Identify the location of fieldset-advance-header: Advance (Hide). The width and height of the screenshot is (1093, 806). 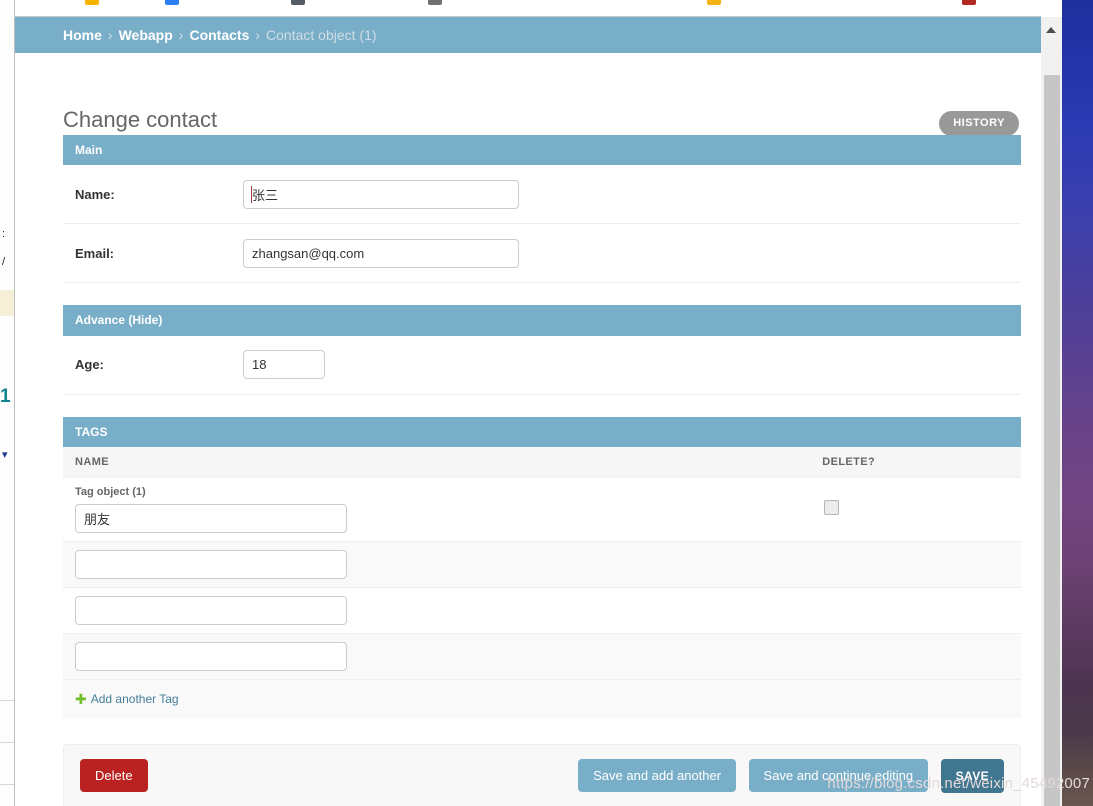
(542, 320).